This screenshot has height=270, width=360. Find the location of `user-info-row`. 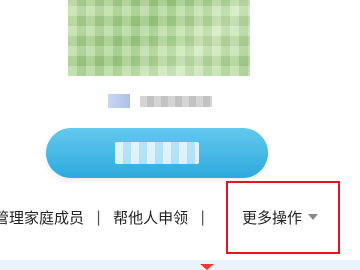

user-info-row is located at coordinates (168, 101).